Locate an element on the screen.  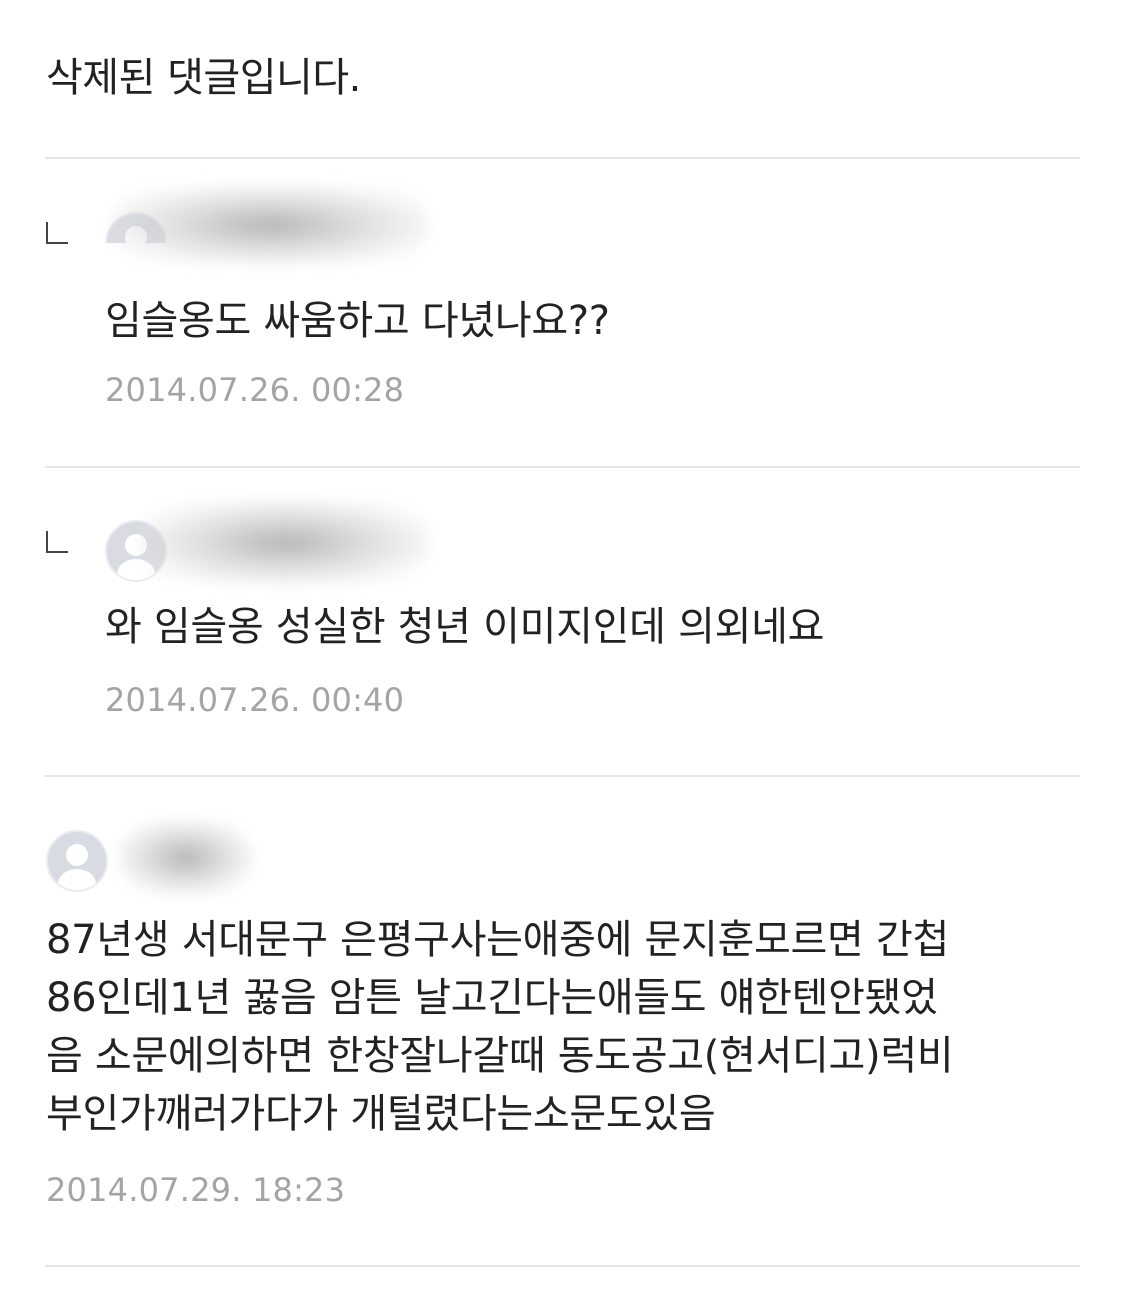
default-avatar-icon is located at coordinates (77, 867).